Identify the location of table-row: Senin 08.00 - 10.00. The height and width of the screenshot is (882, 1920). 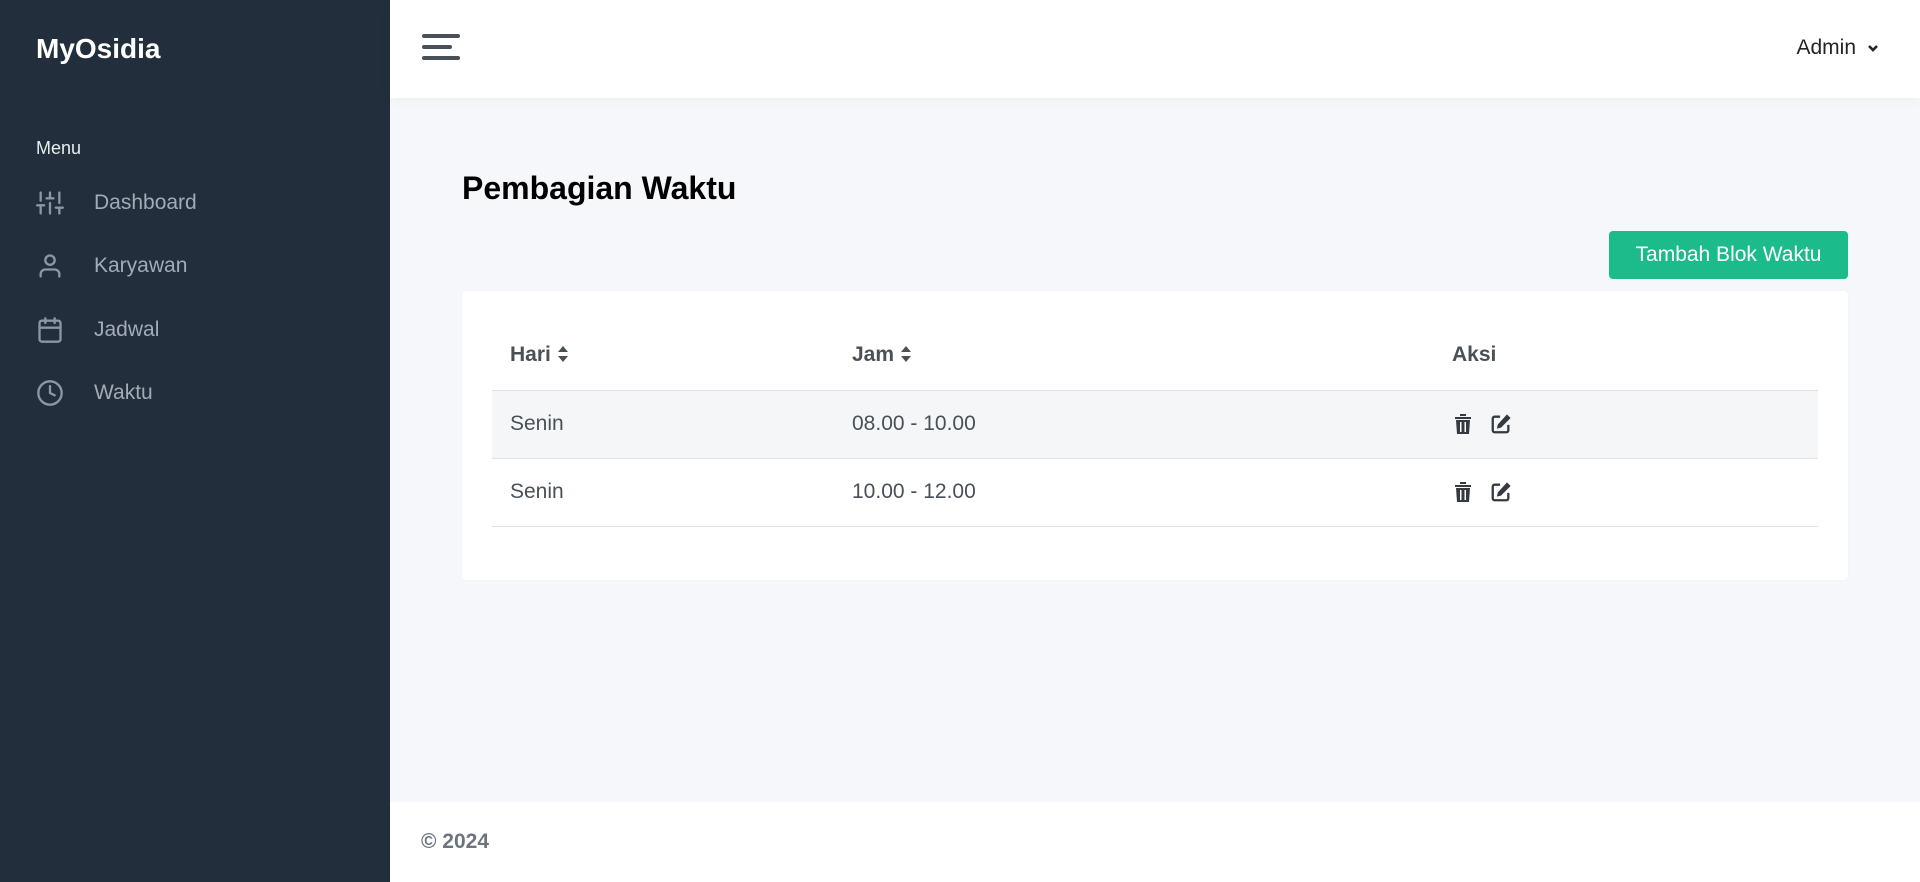
(1155, 424).